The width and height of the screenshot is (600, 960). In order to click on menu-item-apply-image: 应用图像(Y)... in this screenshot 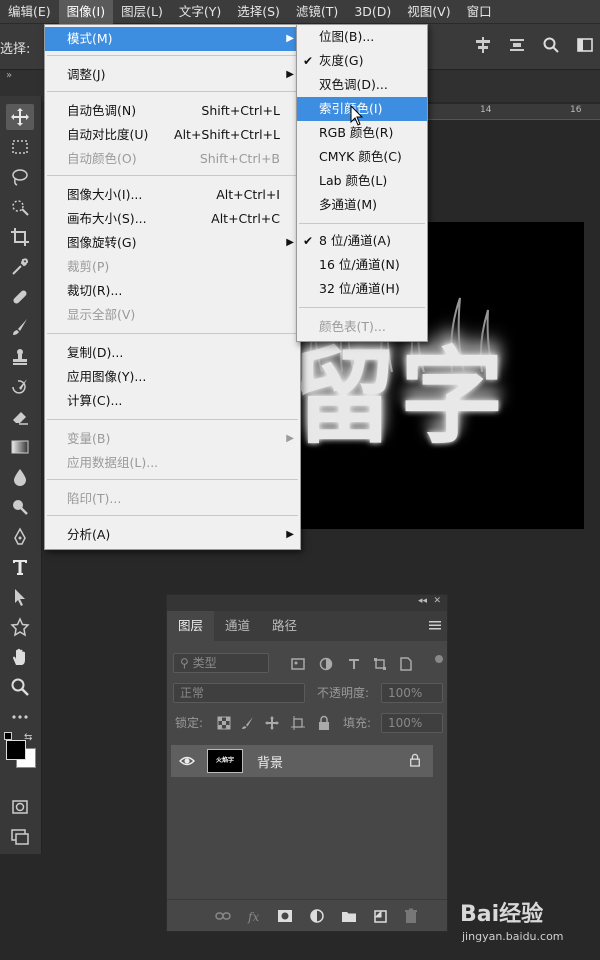, I will do `click(172, 377)`.